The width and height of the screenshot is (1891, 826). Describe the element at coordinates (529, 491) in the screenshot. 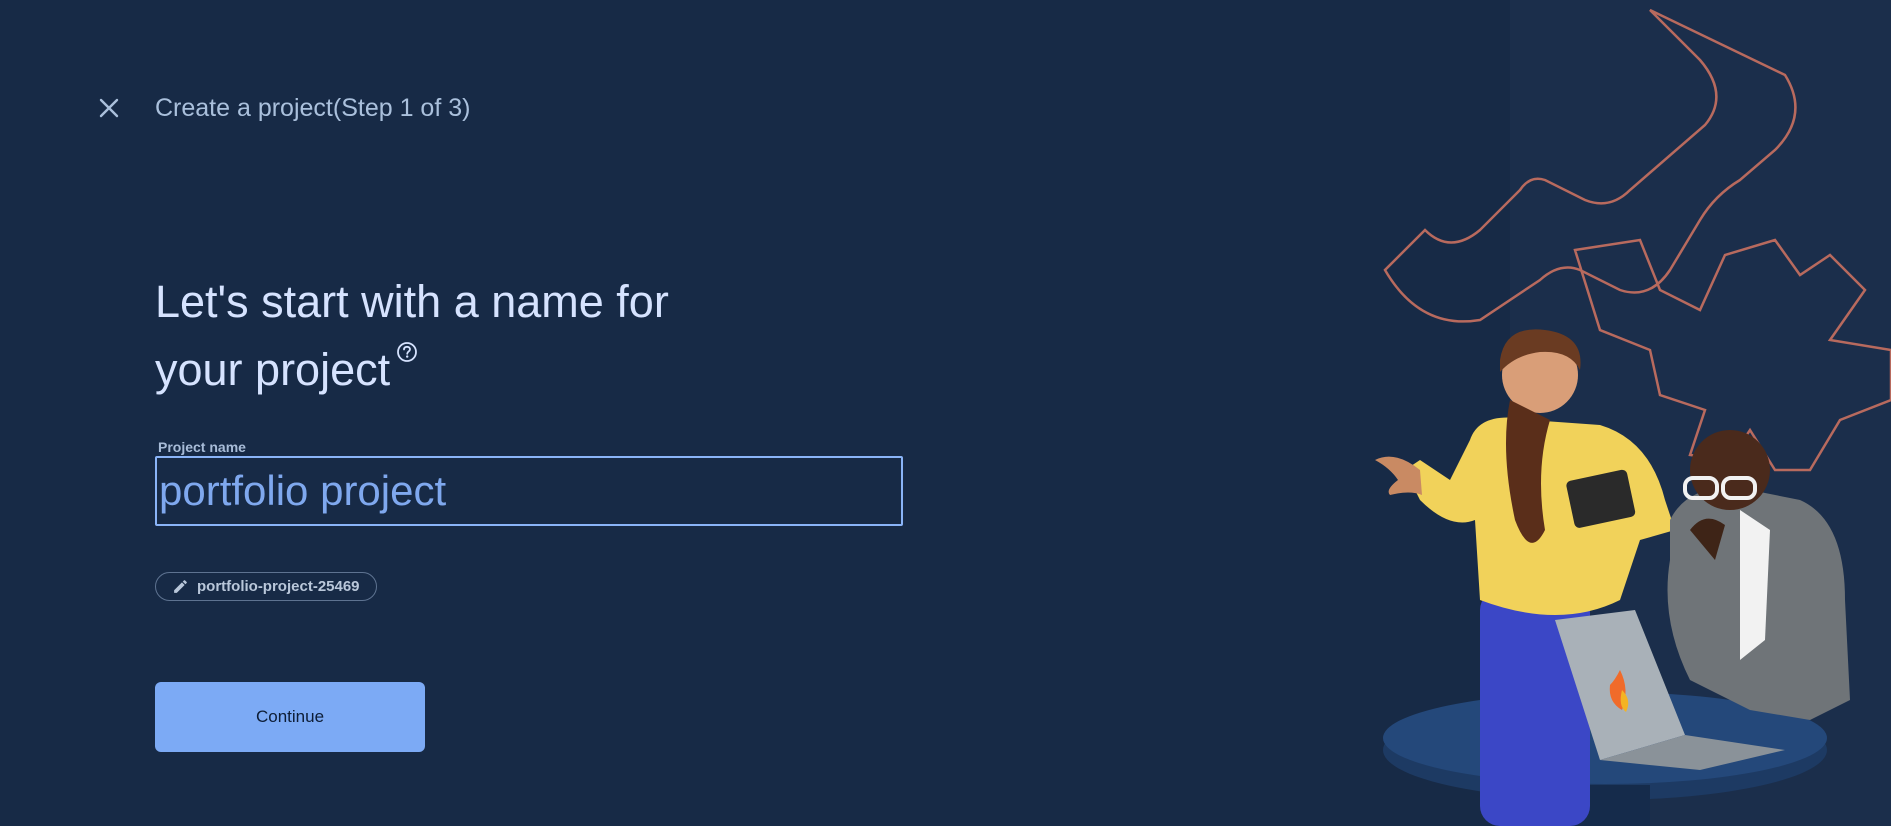

I see `project-name-input` at that location.